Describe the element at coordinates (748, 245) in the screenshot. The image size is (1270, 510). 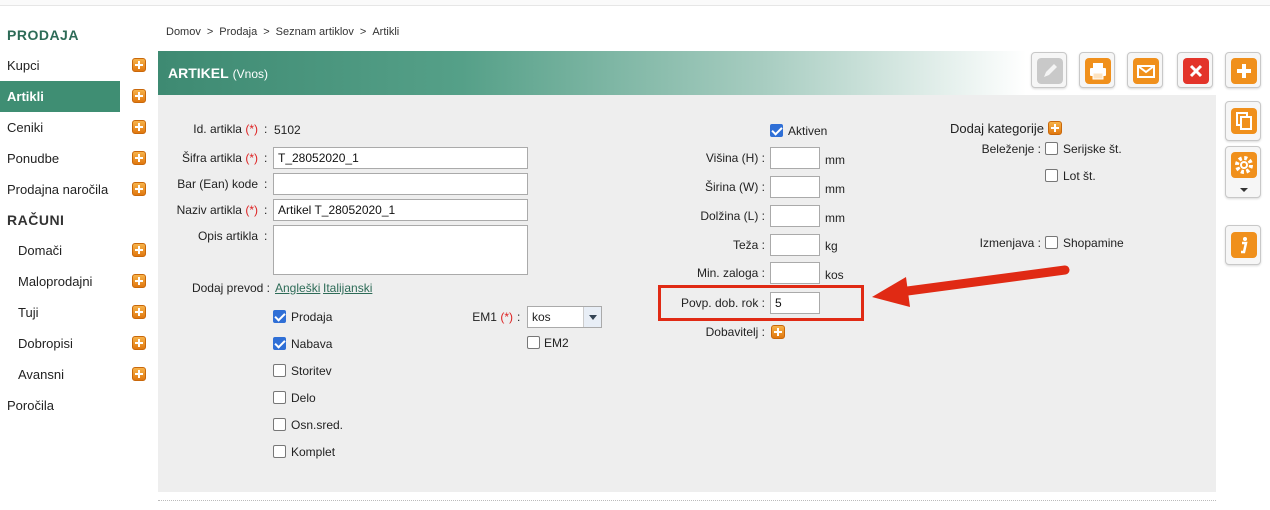
I see `teza-label: Teža :` at that location.